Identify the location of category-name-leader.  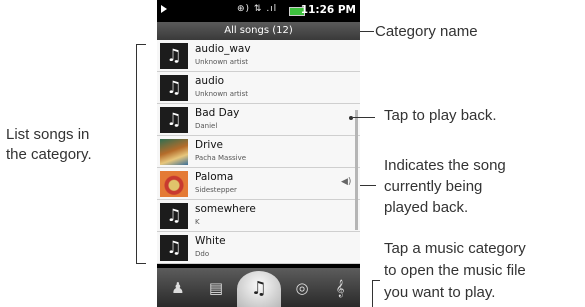
(367, 31).